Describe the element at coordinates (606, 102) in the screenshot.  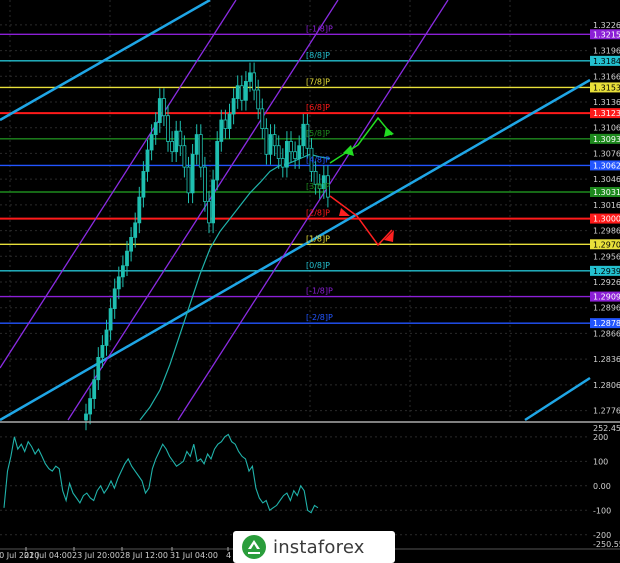
I see `price-tick-label: 1.3136` at that location.